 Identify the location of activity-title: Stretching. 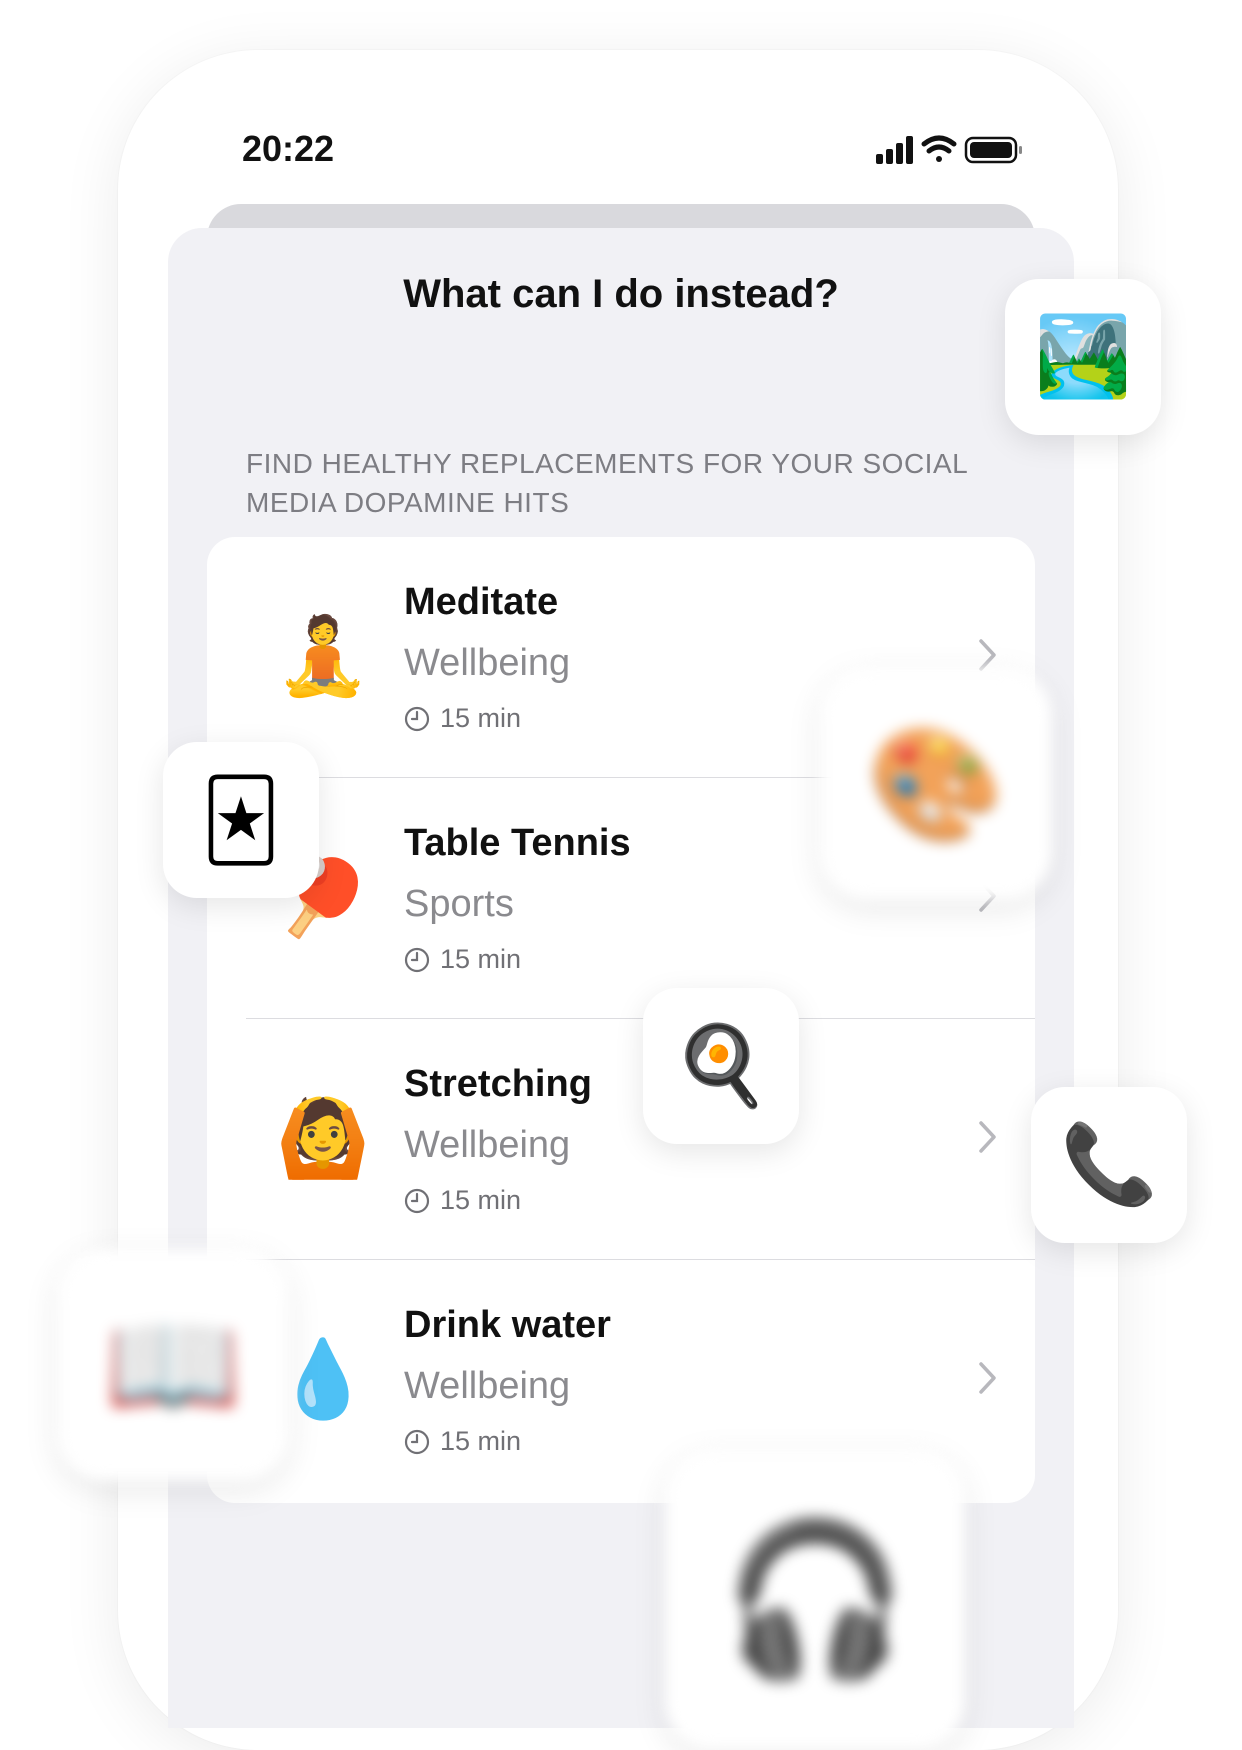
(498, 1084).